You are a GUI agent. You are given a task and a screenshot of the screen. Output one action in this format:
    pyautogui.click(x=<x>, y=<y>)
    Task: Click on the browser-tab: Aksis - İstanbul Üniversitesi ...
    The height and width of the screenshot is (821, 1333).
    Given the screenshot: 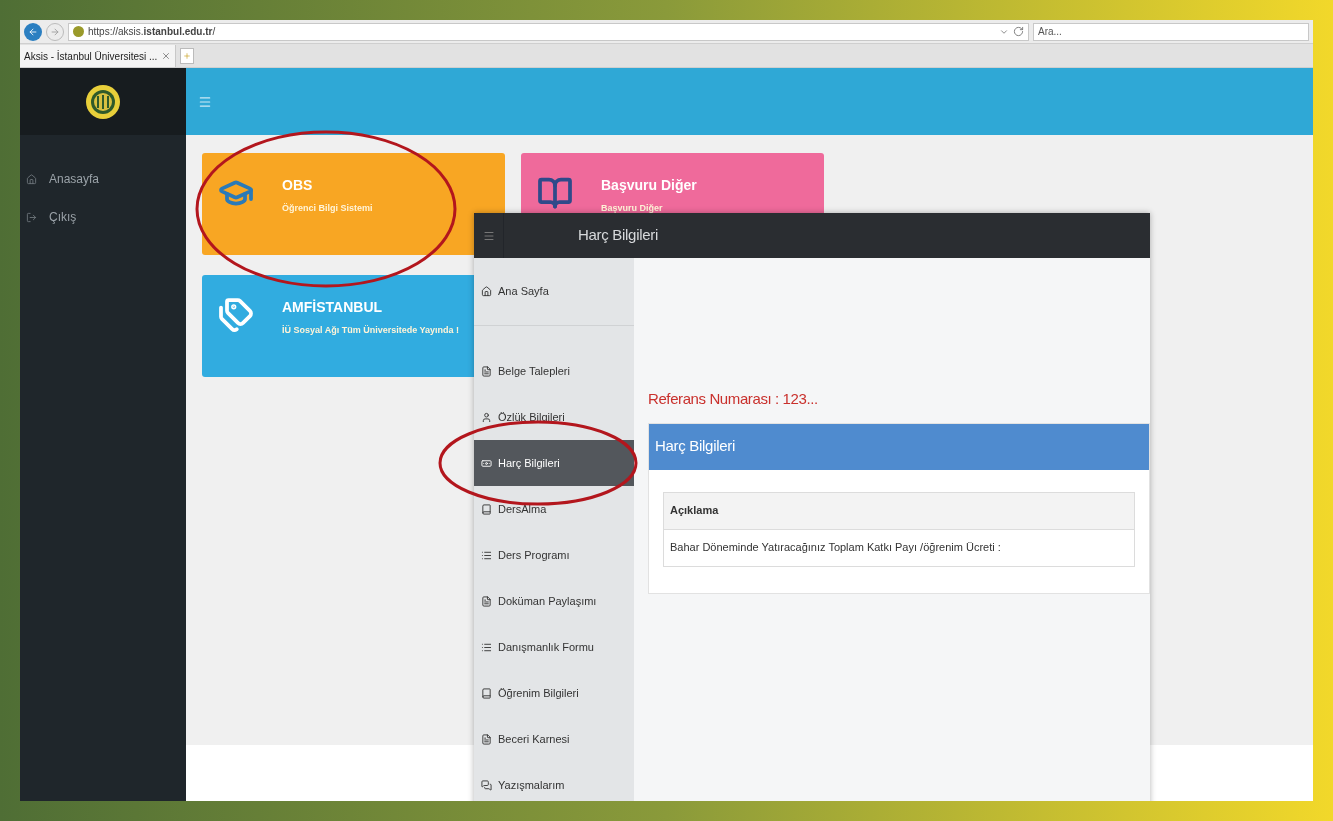 What is the action you would take?
    pyautogui.click(x=98, y=56)
    